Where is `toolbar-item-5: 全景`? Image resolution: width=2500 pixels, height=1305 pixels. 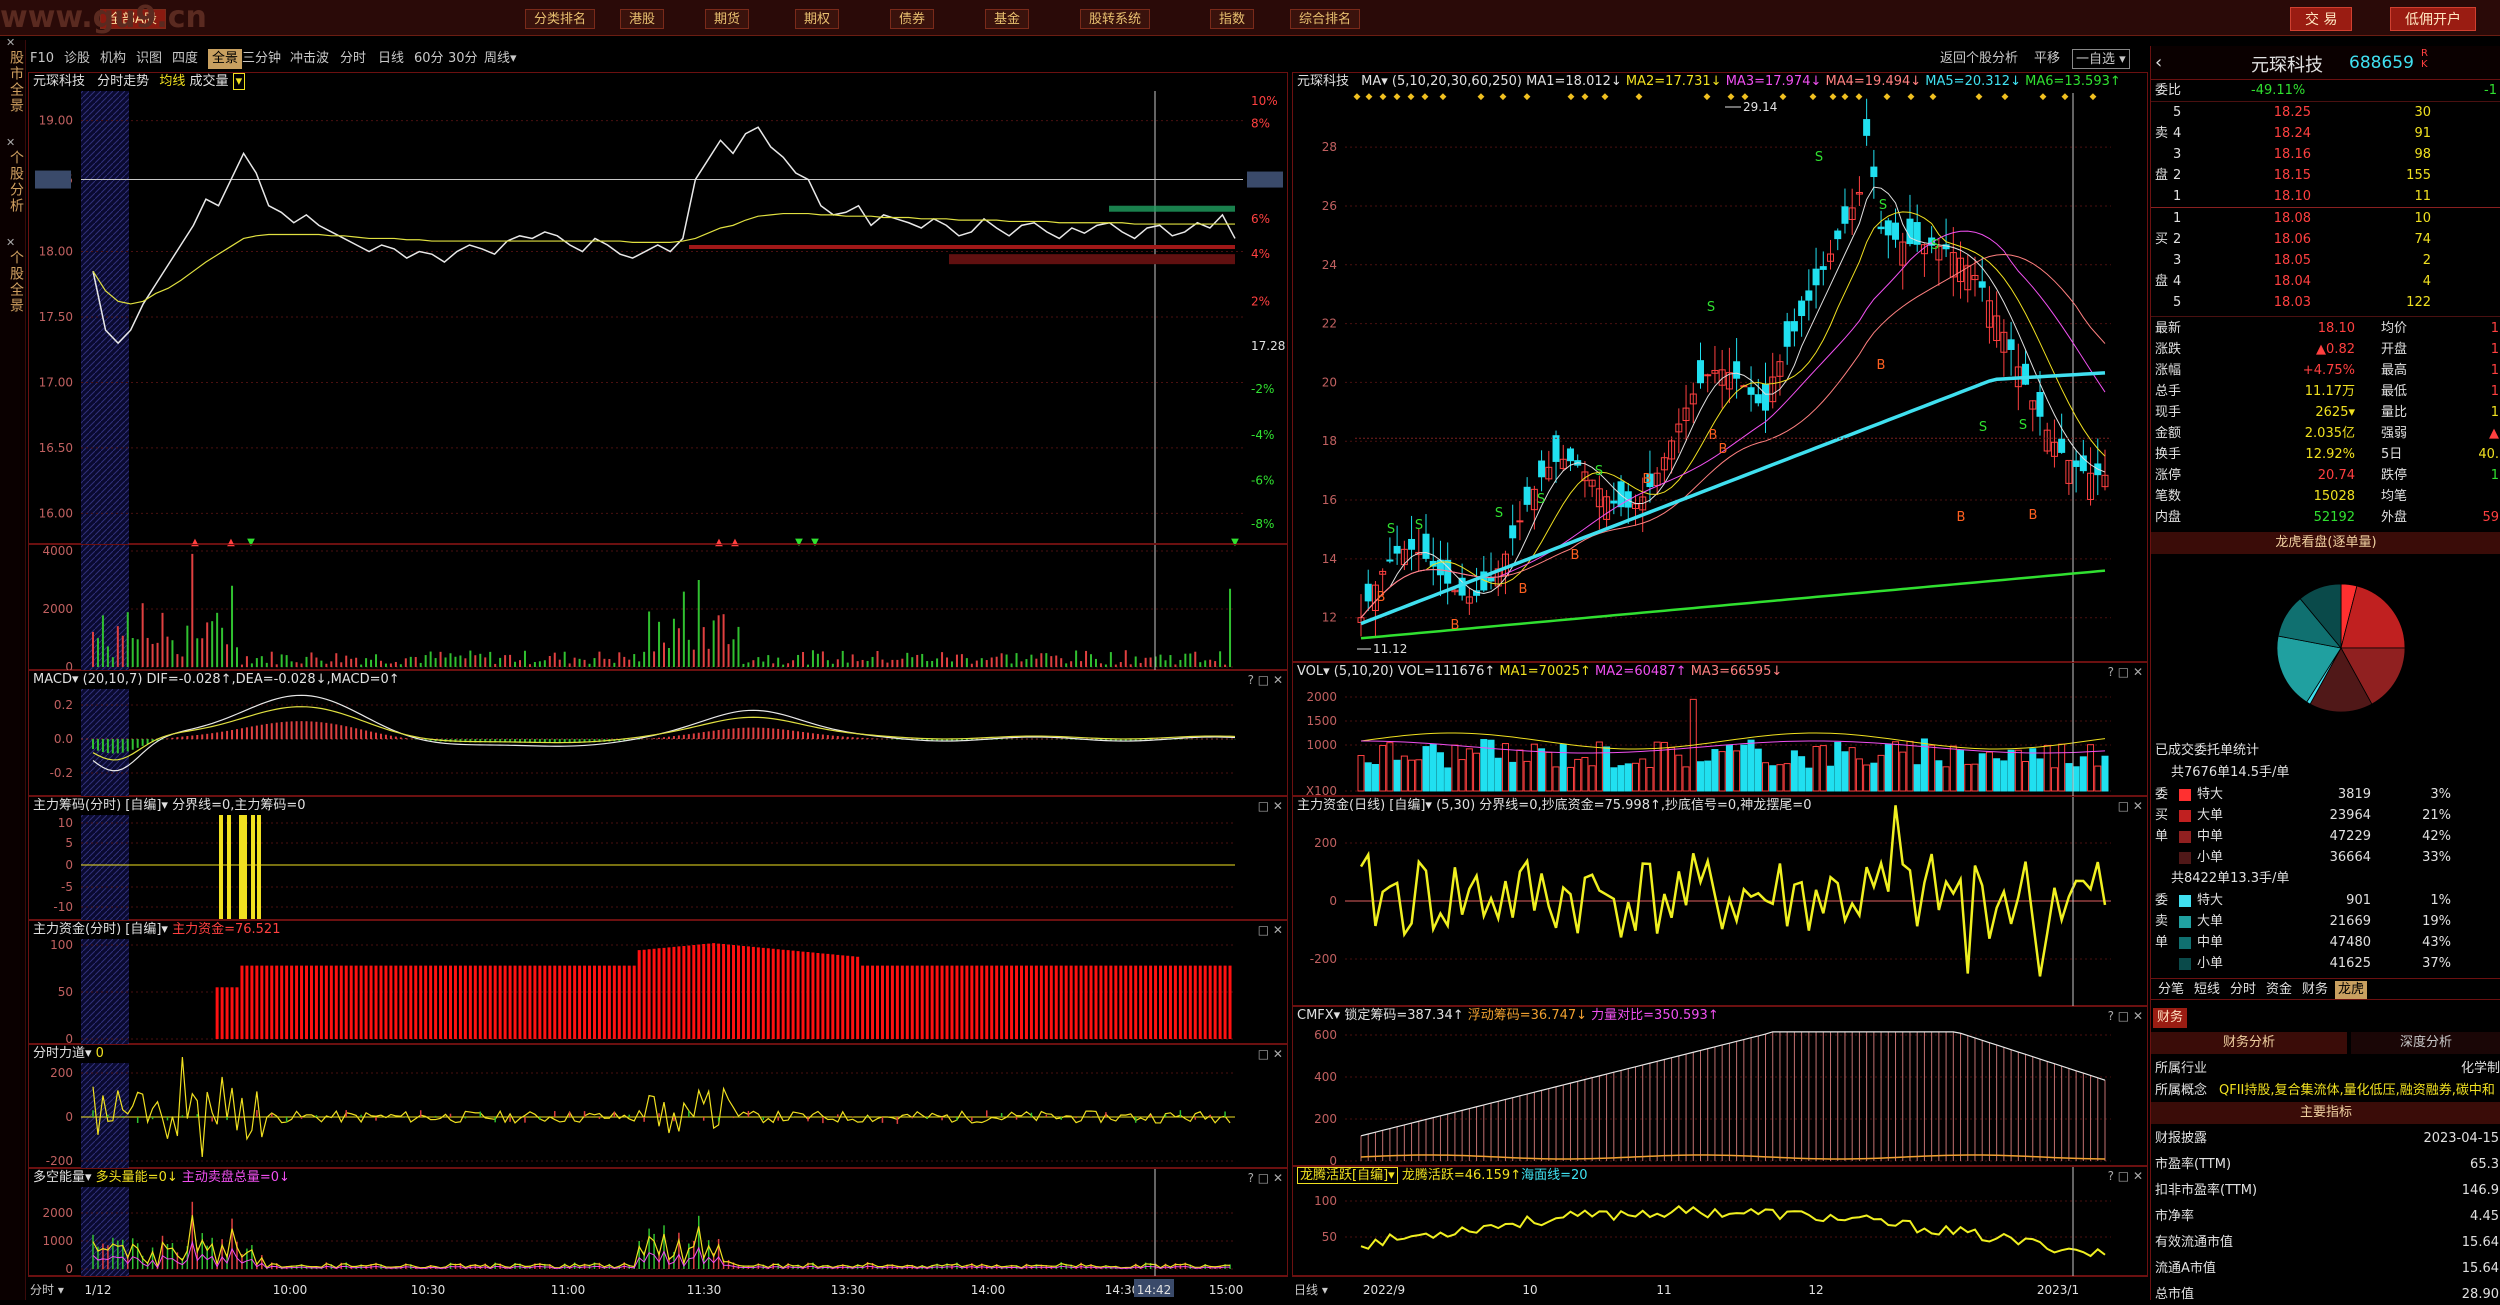
toolbar-item-5: 全景 is located at coordinates (225, 59).